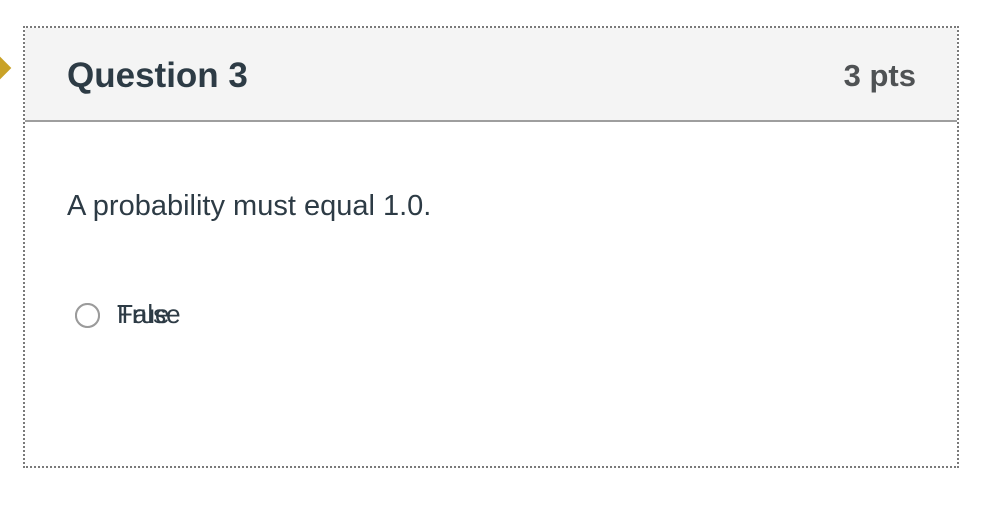 This screenshot has height=510, width=986. Describe the element at coordinates (149, 314) in the screenshot. I see `answer-label: False` at that location.